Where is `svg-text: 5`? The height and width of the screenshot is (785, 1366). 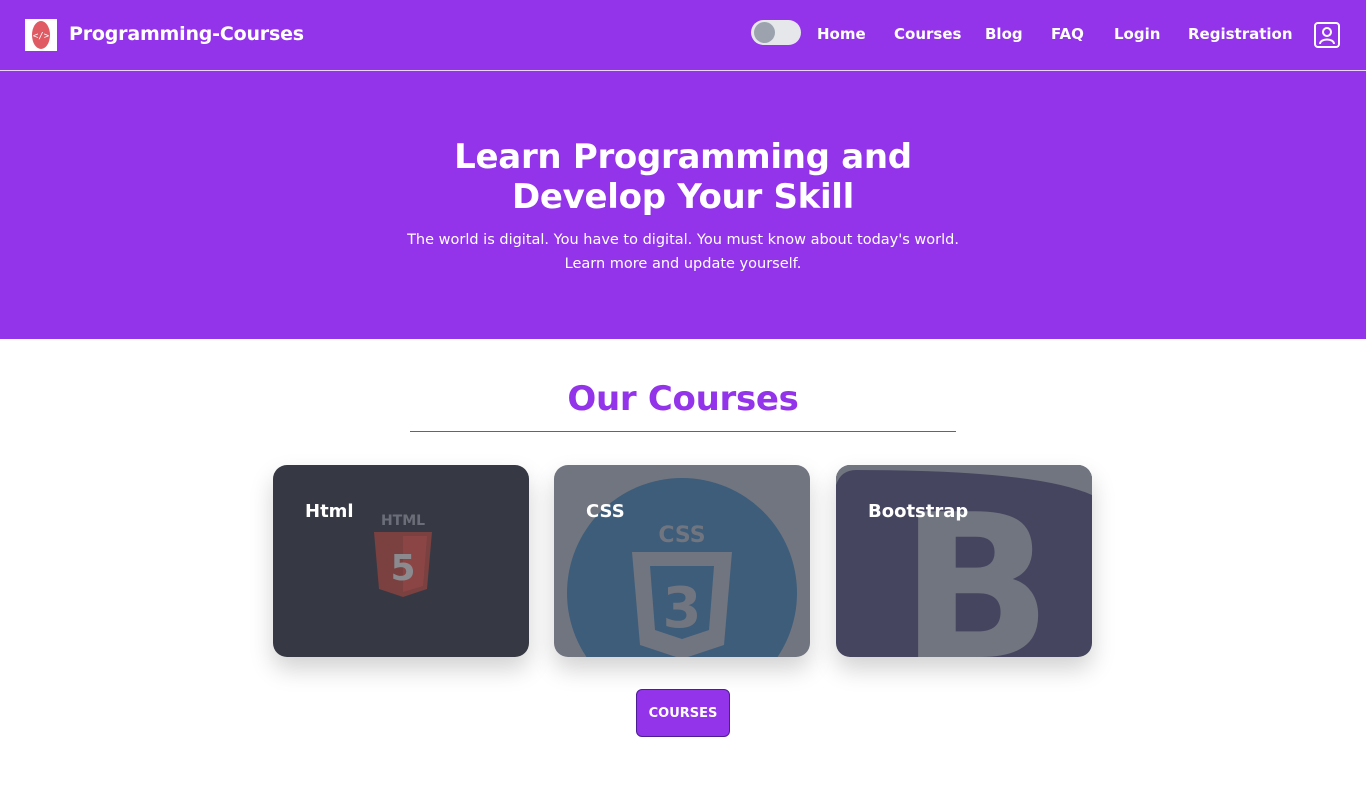 svg-text: 5 is located at coordinates (402, 568).